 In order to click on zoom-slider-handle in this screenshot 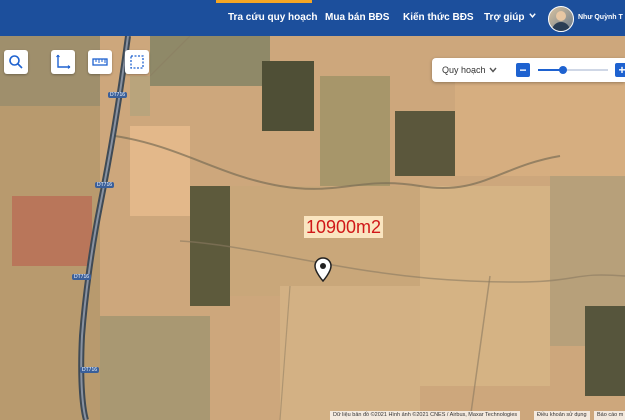, I will do `click(562, 70)`.